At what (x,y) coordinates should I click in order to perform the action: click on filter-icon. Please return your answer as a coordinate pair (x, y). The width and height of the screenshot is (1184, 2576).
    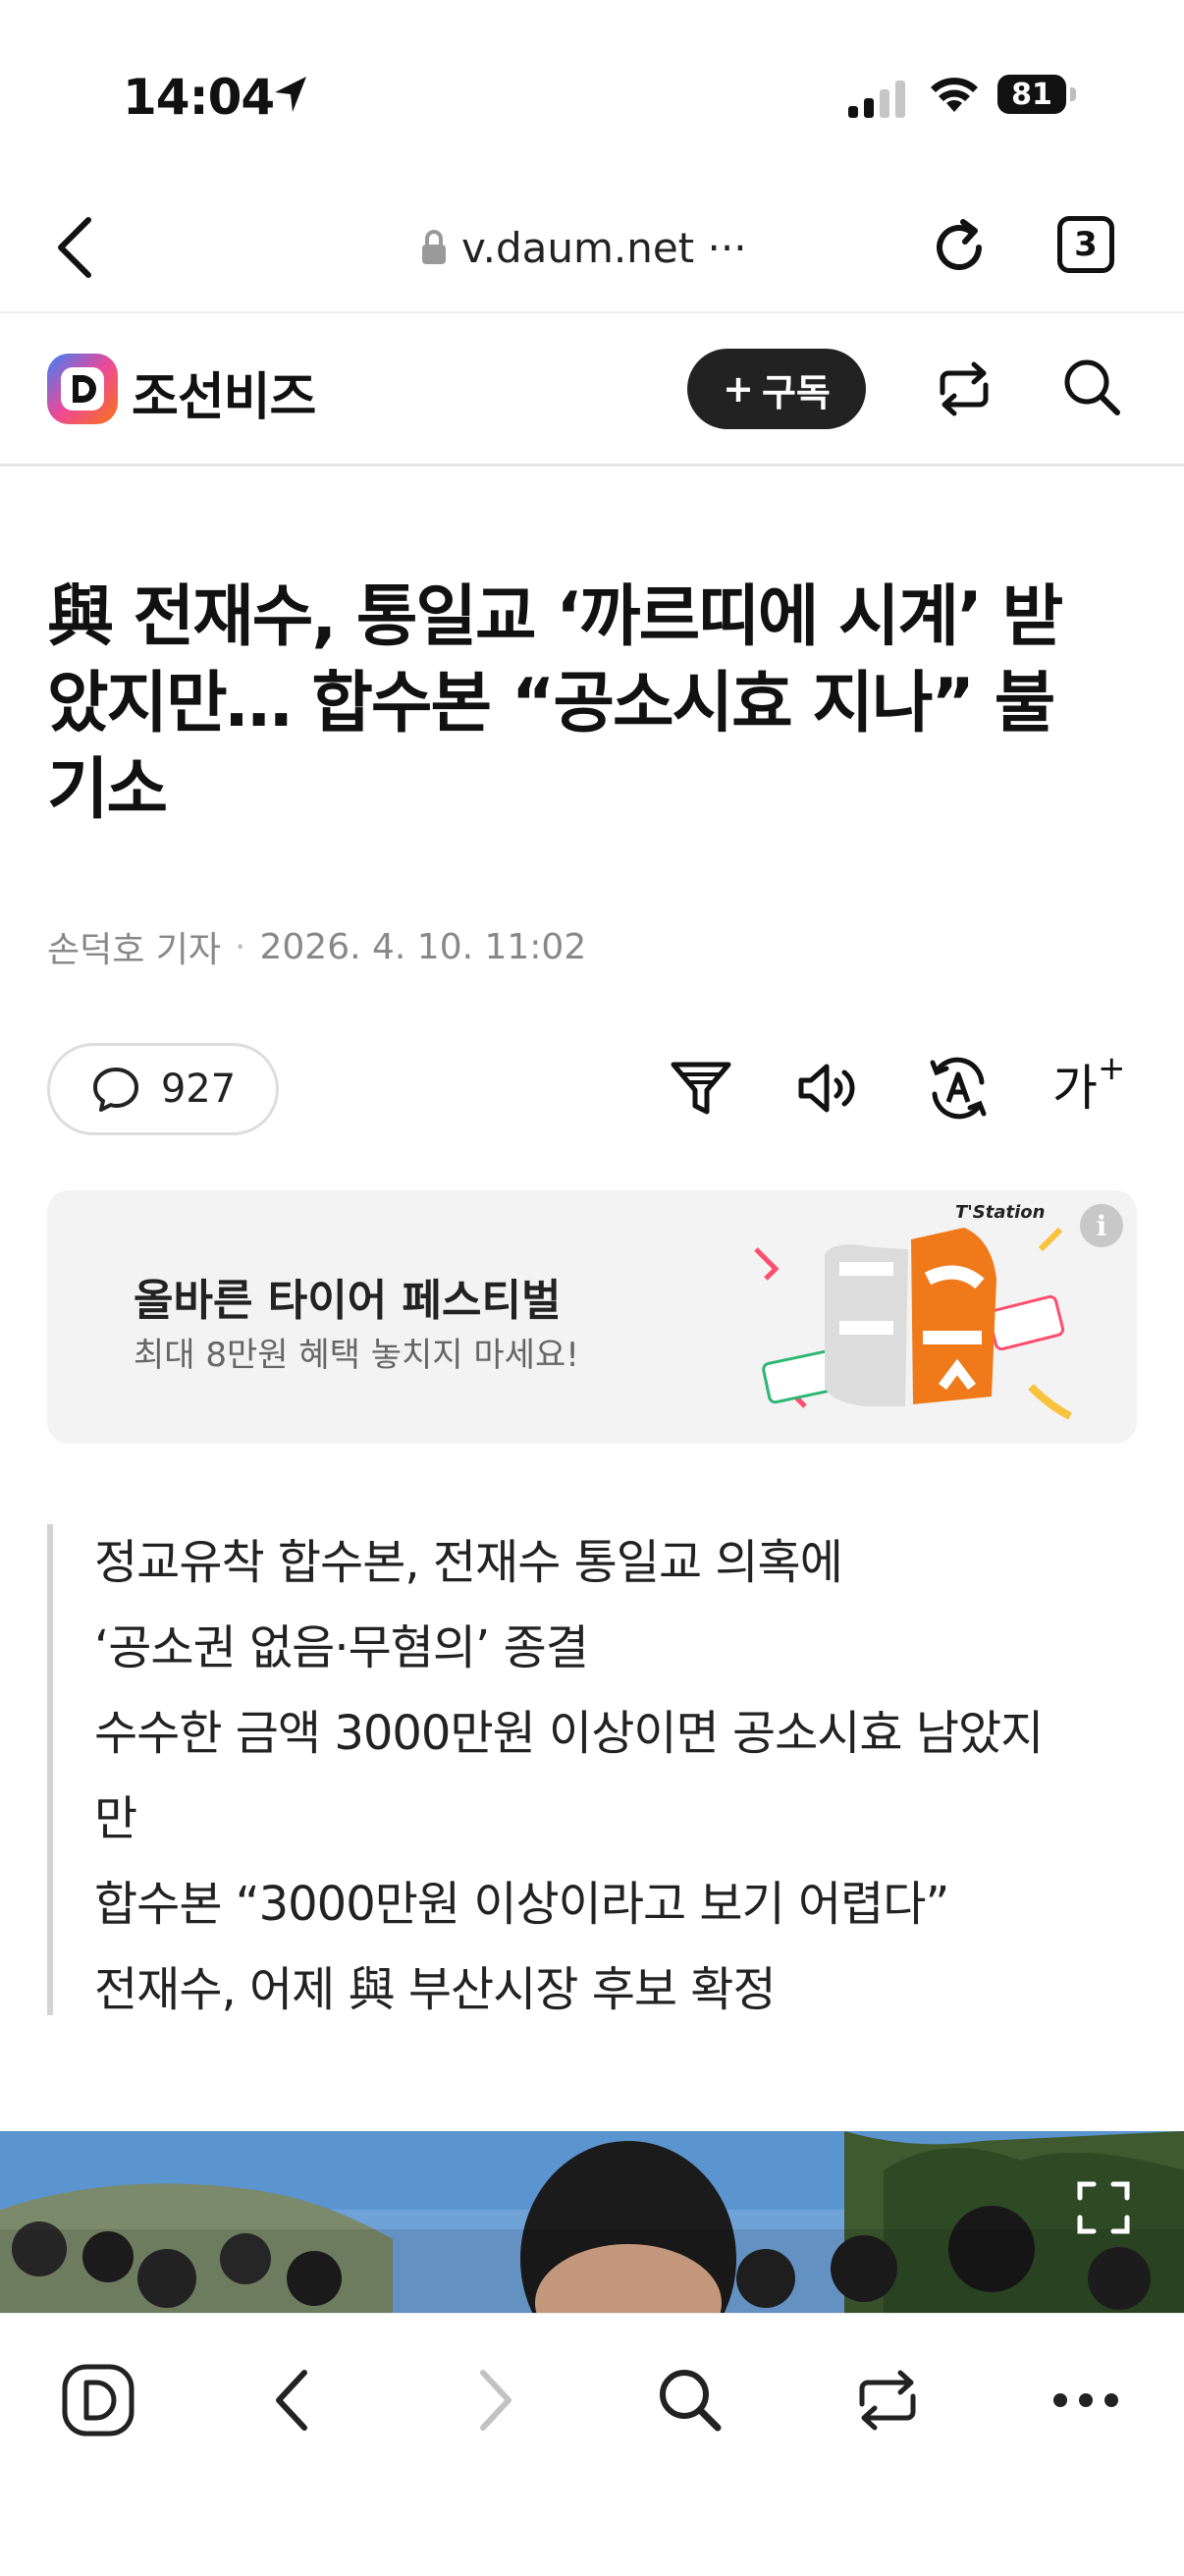
    Looking at the image, I should click on (701, 1089).